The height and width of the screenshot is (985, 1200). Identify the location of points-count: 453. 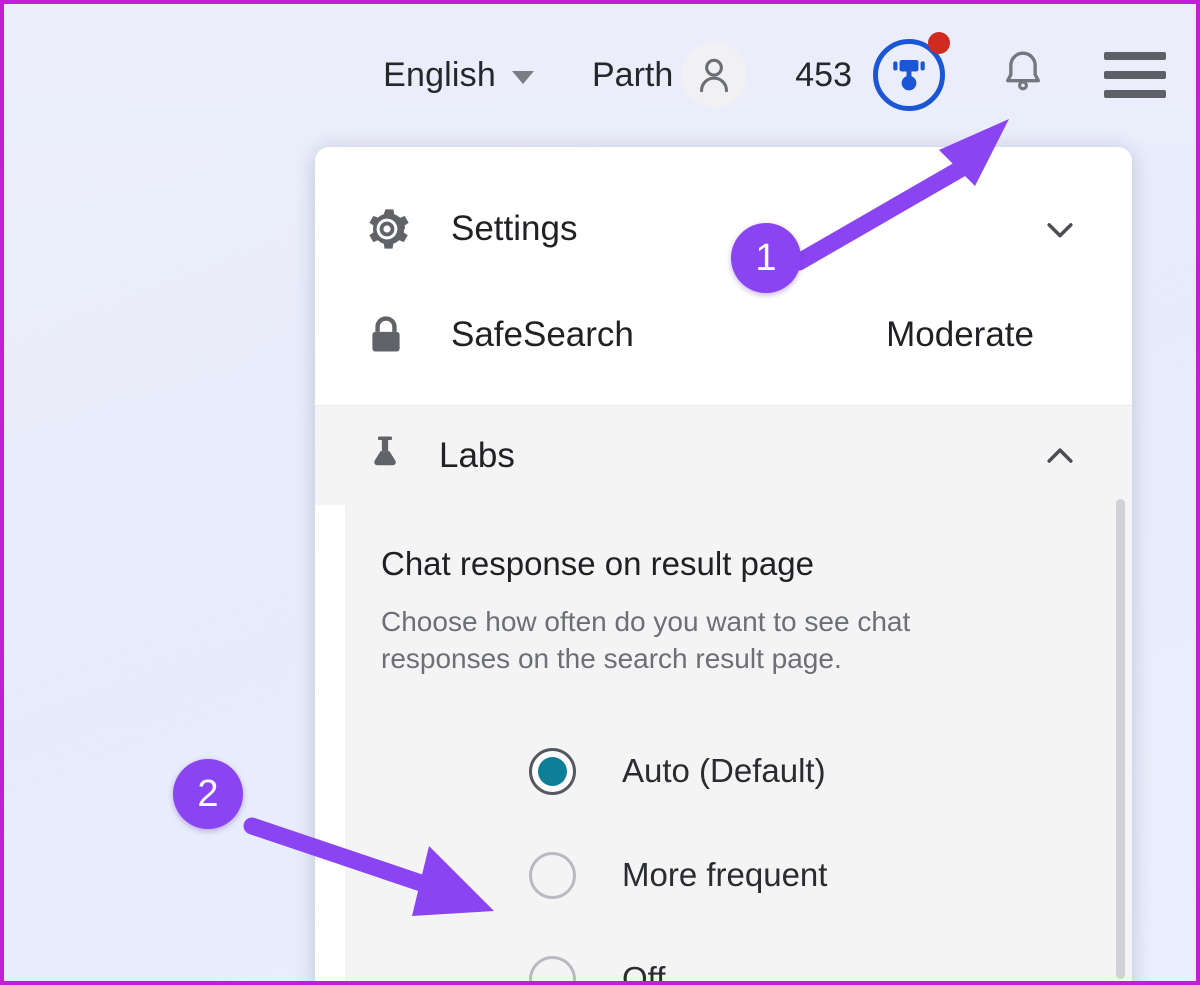
(823, 74).